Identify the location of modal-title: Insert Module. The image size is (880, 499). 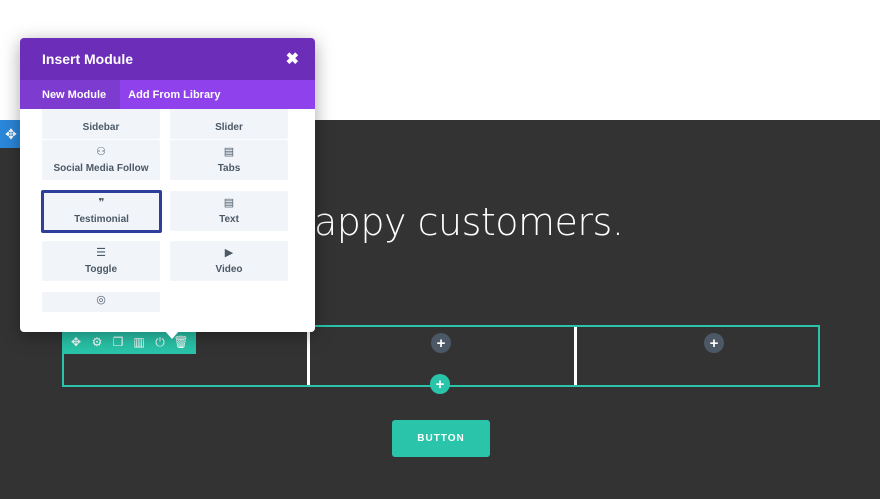
(88, 59).